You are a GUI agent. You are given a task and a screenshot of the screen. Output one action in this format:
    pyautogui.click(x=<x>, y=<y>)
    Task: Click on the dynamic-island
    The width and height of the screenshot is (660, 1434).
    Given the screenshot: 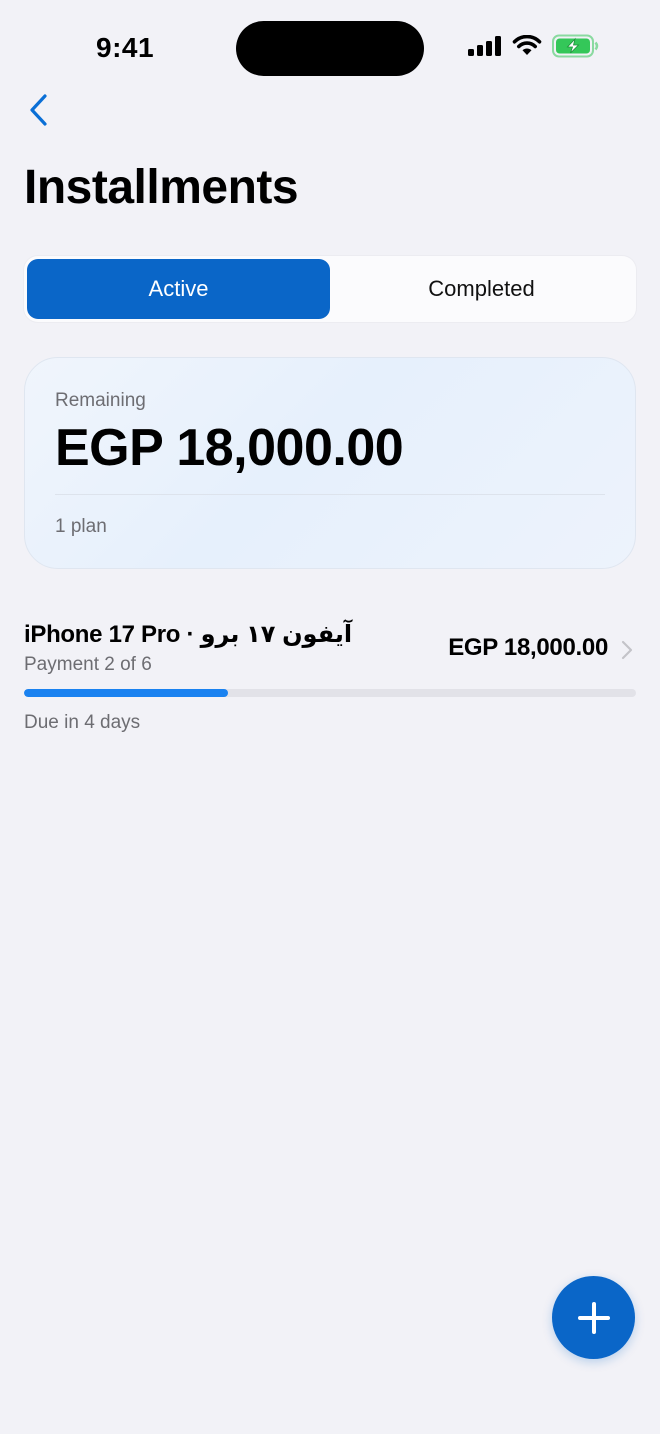 What is the action you would take?
    pyautogui.click(x=330, y=48)
    